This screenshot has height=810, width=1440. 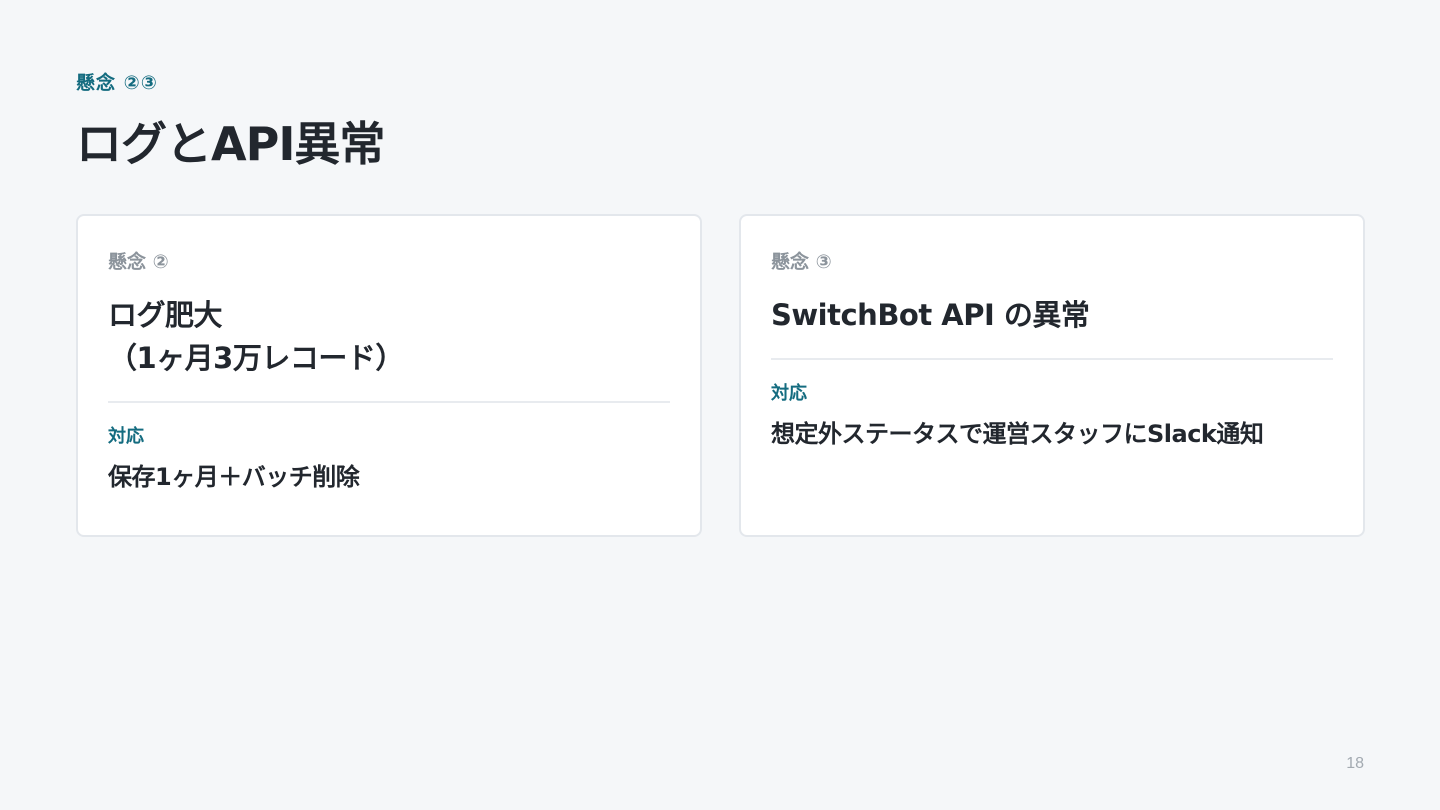 What do you see at coordinates (1355, 763) in the screenshot?
I see `page-number: 18` at bounding box center [1355, 763].